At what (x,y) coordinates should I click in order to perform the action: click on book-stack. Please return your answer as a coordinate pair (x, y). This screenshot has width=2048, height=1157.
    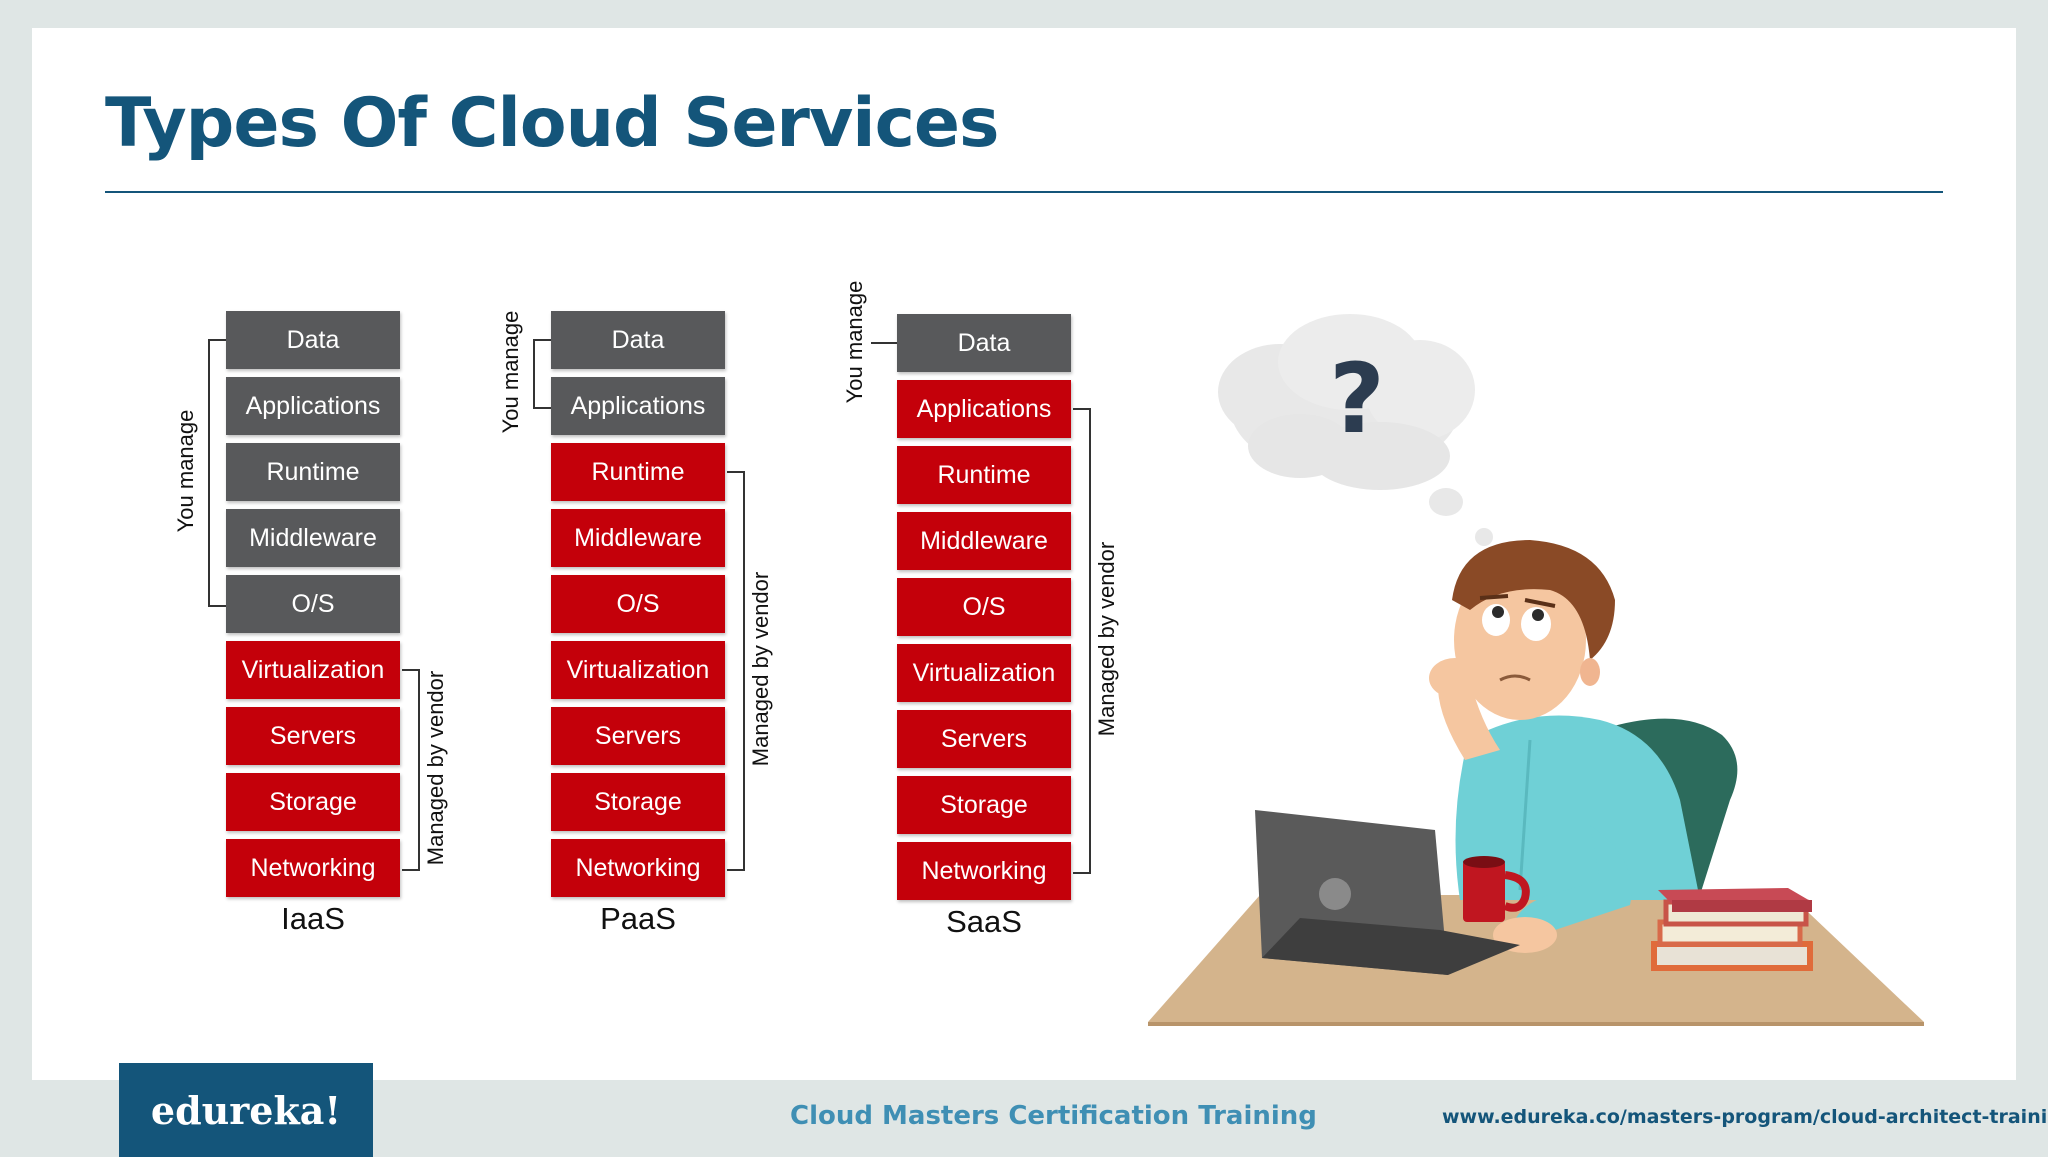
    Looking at the image, I should click on (1732, 929).